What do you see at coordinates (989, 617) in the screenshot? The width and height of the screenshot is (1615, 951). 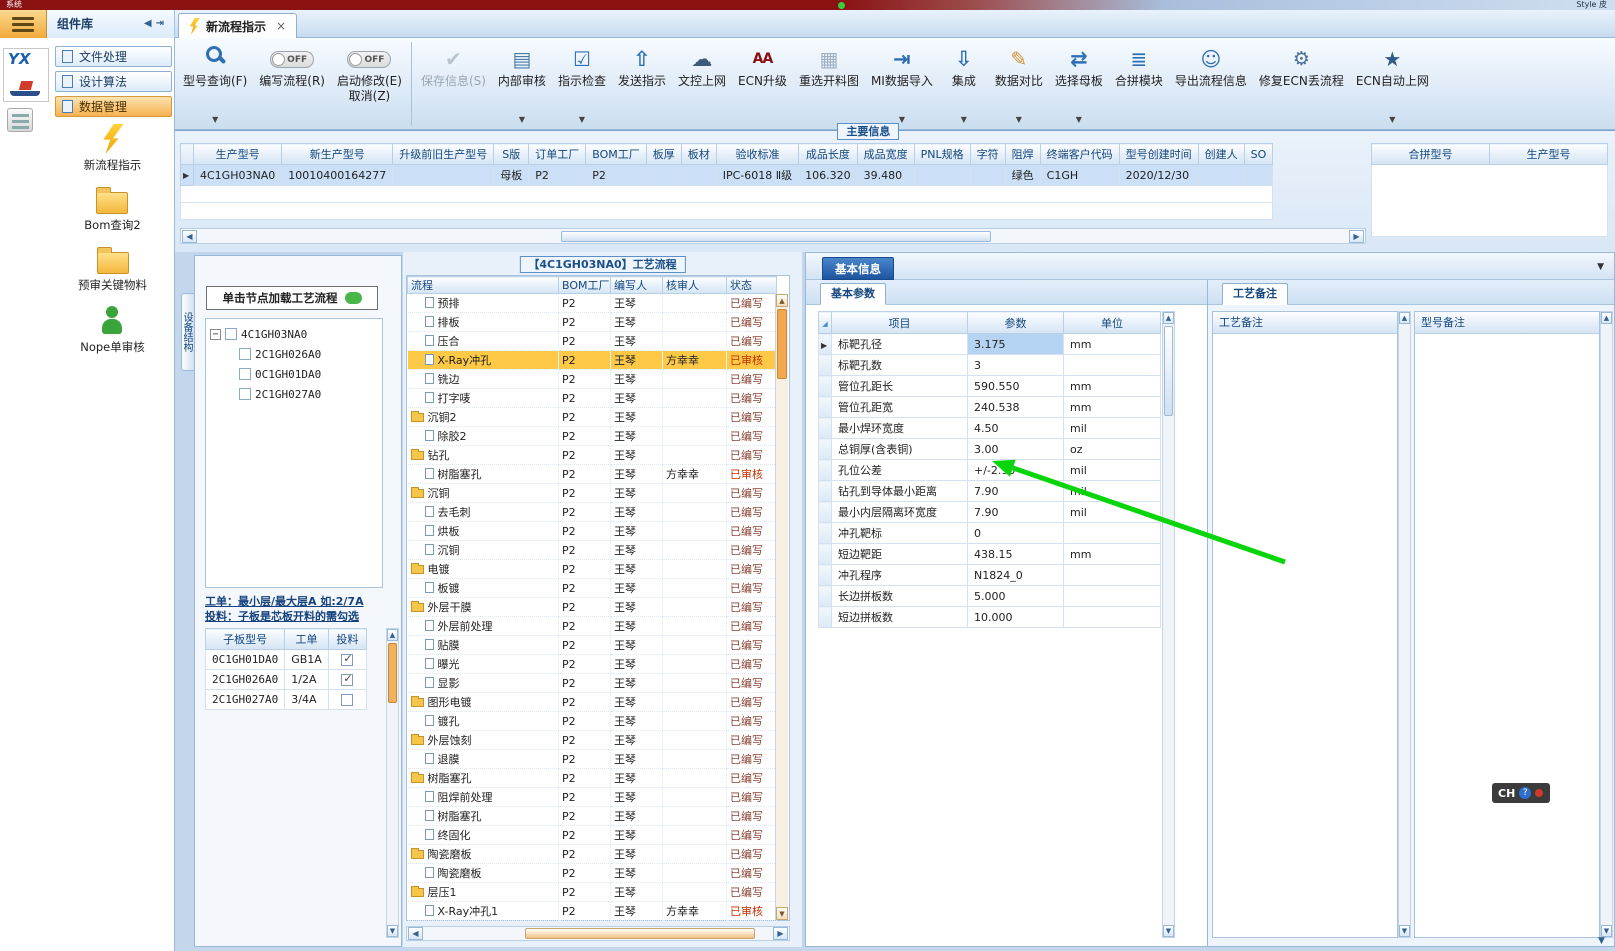 I see `param-row: 短边拼板数 10.000` at bounding box center [989, 617].